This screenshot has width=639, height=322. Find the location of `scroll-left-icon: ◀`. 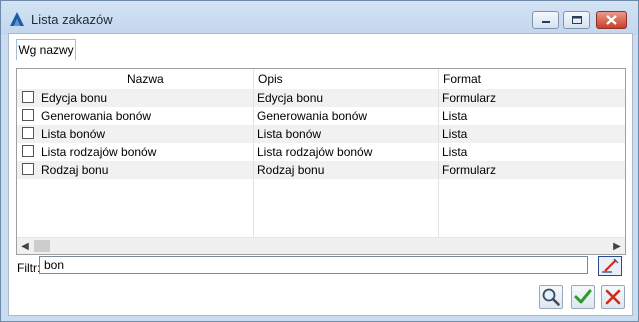

scroll-left-icon: ◀ is located at coordinates (25, 246).